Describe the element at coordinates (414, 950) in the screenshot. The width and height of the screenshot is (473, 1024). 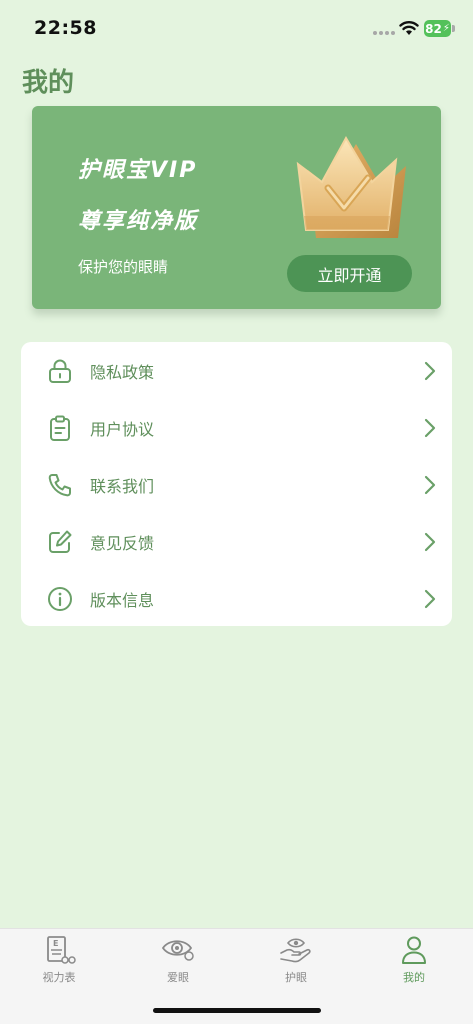
I see `user-icon` at that location.